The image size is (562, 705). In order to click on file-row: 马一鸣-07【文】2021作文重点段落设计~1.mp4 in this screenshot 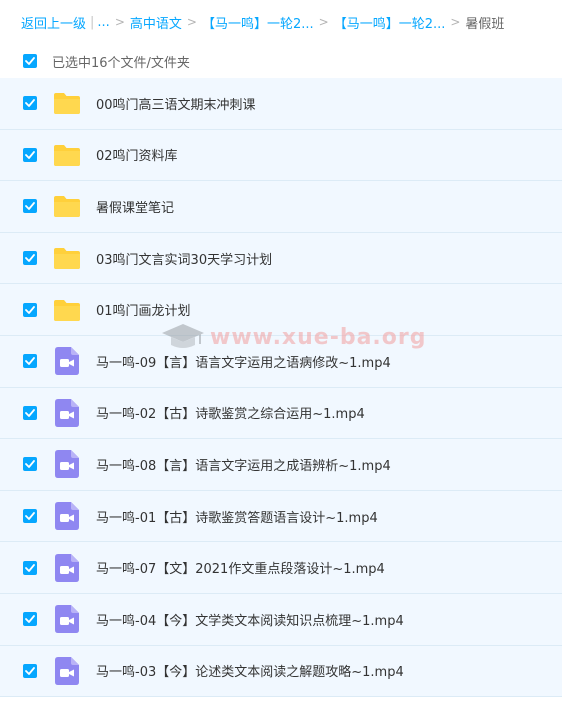, I will do `click(281, 568)`.